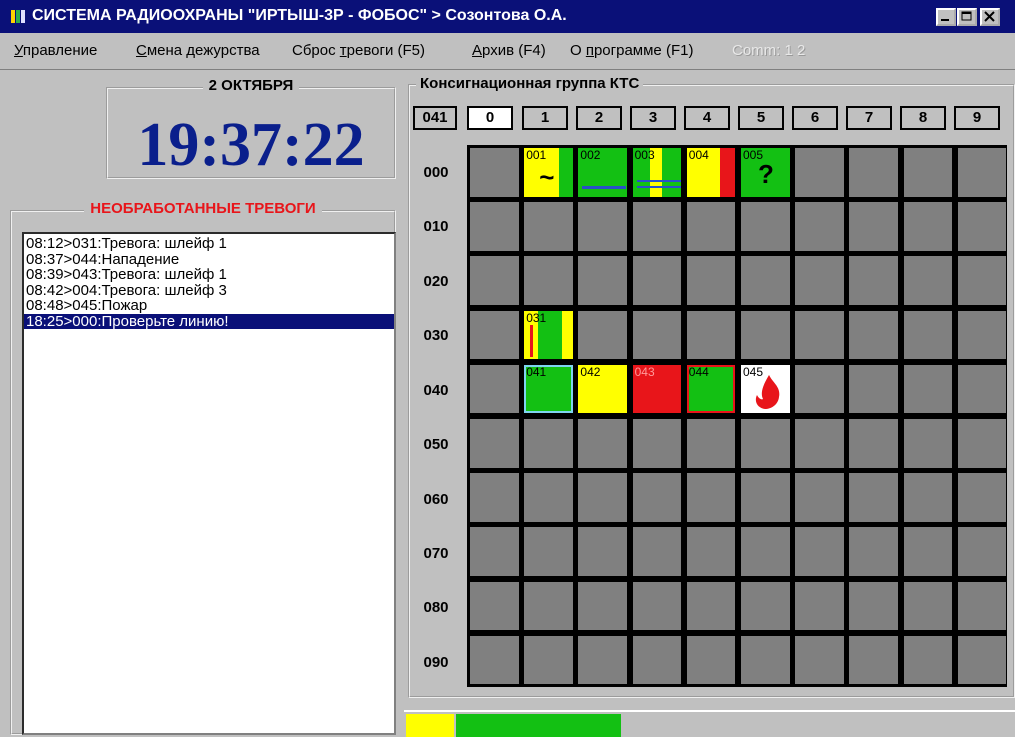  Describe the element at coordinates (631, 50) in the screenshot. I see `menu-about: О программе (F1)` at that location.